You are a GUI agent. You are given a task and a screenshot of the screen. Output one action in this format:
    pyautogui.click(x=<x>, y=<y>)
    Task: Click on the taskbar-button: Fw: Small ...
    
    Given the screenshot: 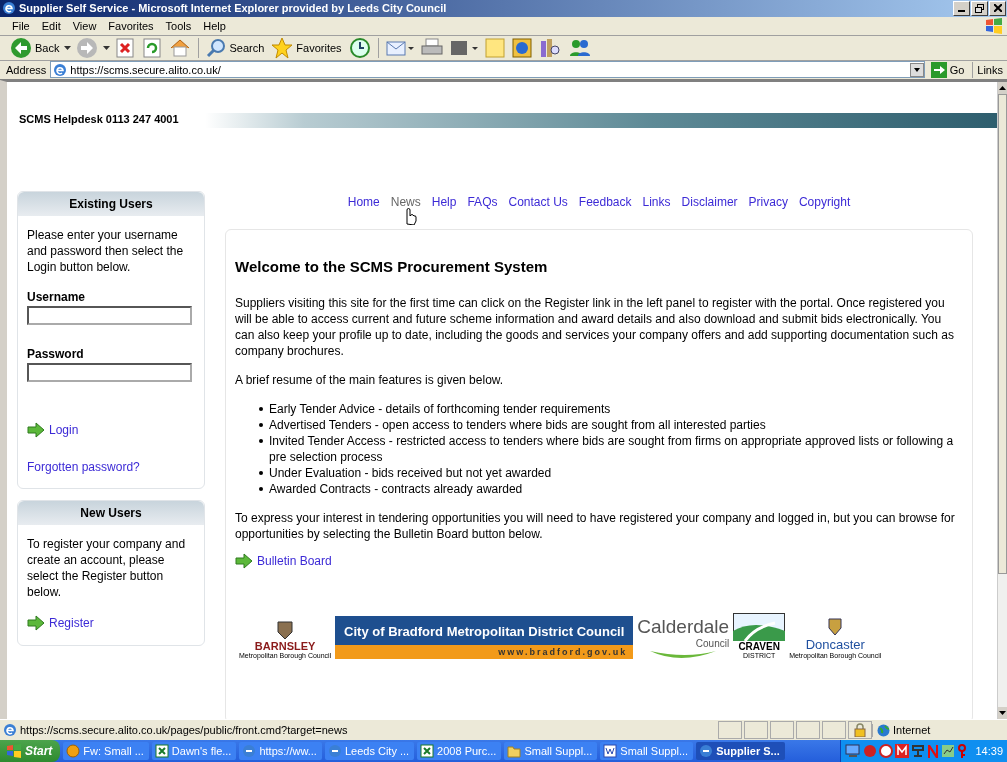 What is the action you would take?
    pyautogui.click(x=106, y=751)
    